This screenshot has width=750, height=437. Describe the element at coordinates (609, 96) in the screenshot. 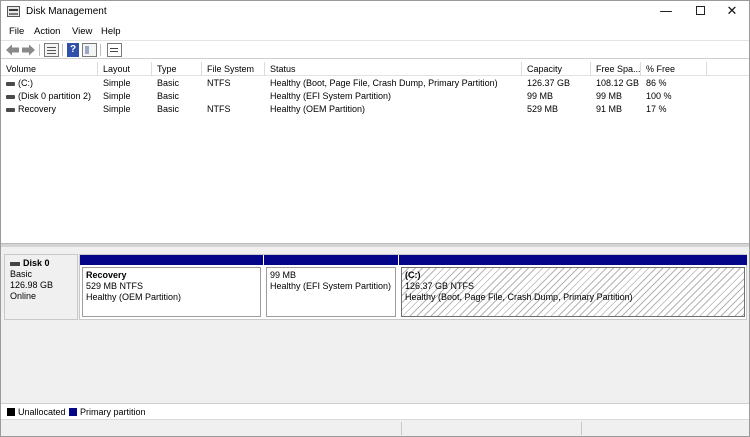

I see `volume-free-space: 99 MB` at that location.